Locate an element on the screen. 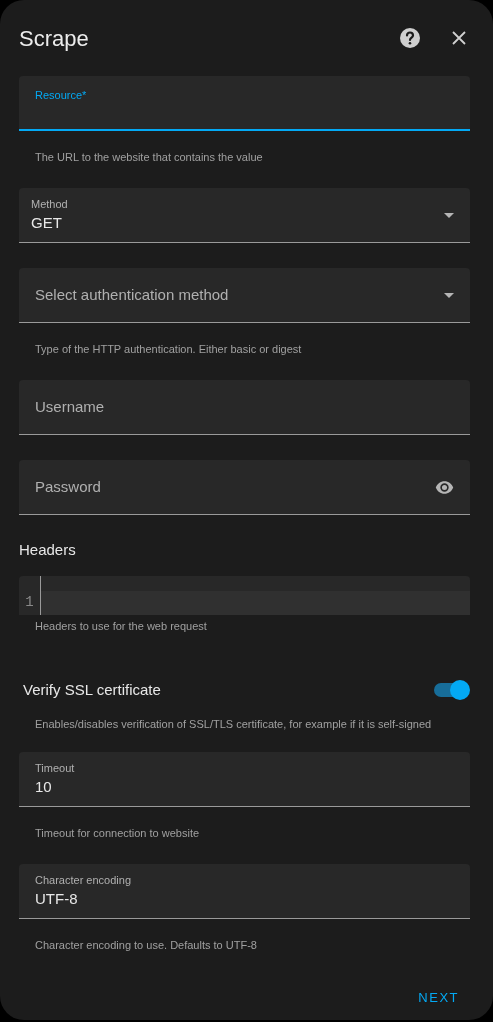  input-field: Username is located at coordinates (244, 407).